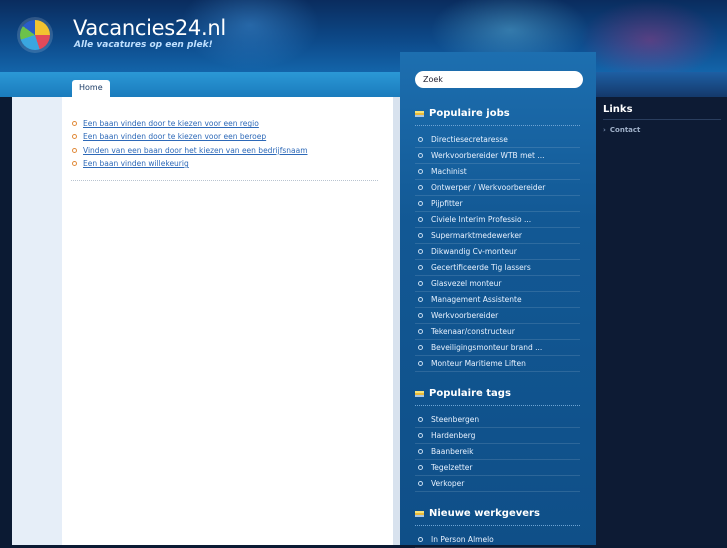 The width and height of the screenshot is (727, 548). What do you see at coordinates (481, 267) in the screenshot?
I see `job-link: Gecertificeerde Tig lassers` at bounding box center [481, 267].